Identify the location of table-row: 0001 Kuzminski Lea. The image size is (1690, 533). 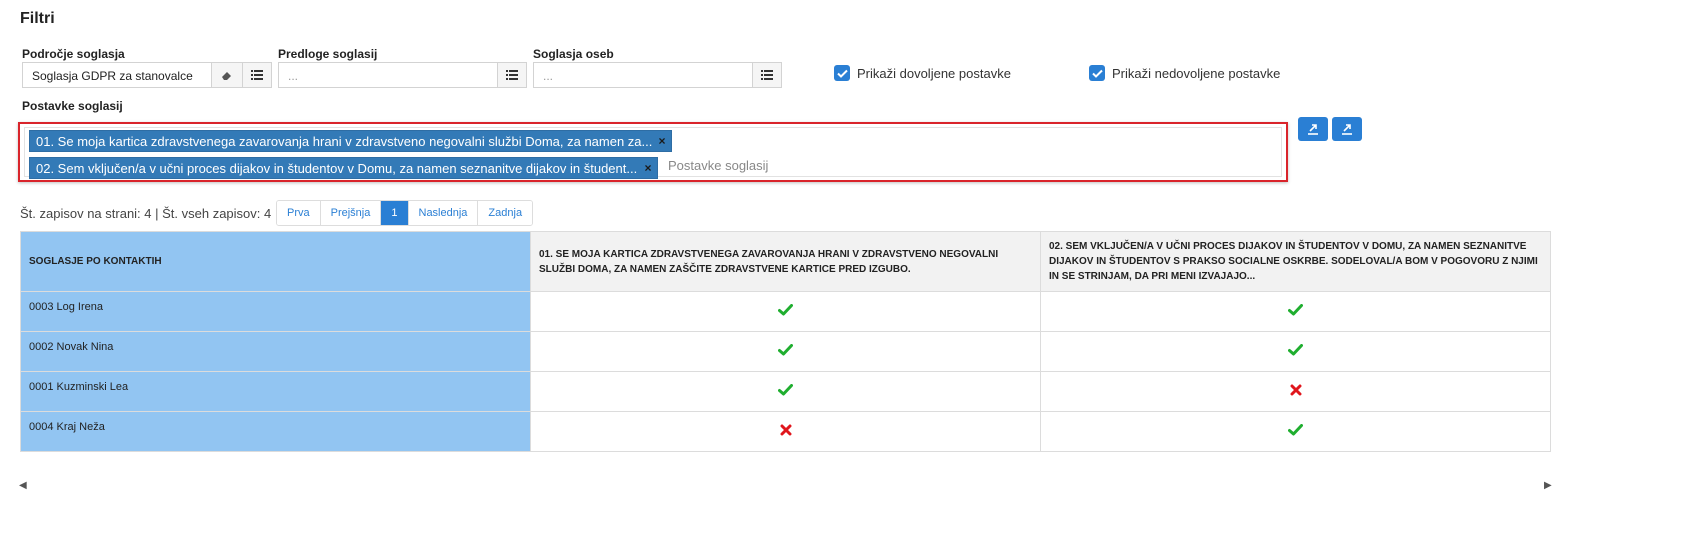
(785, 391).